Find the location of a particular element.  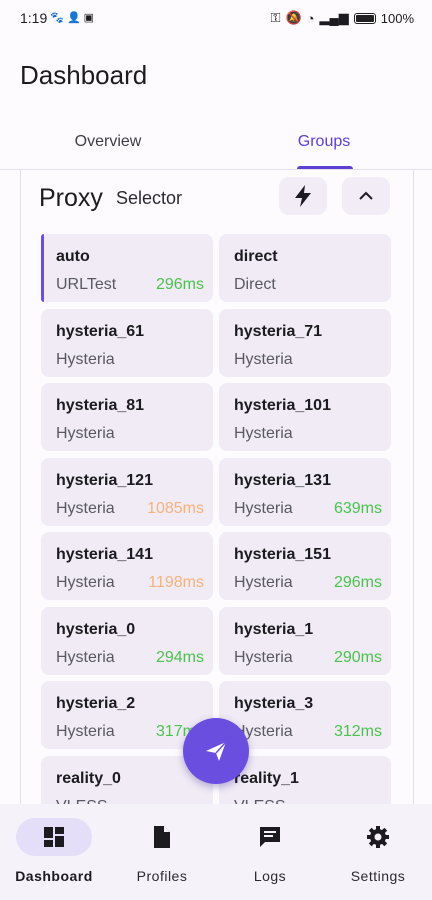

person-icon: 👤 is located at coordinates (73, 18).